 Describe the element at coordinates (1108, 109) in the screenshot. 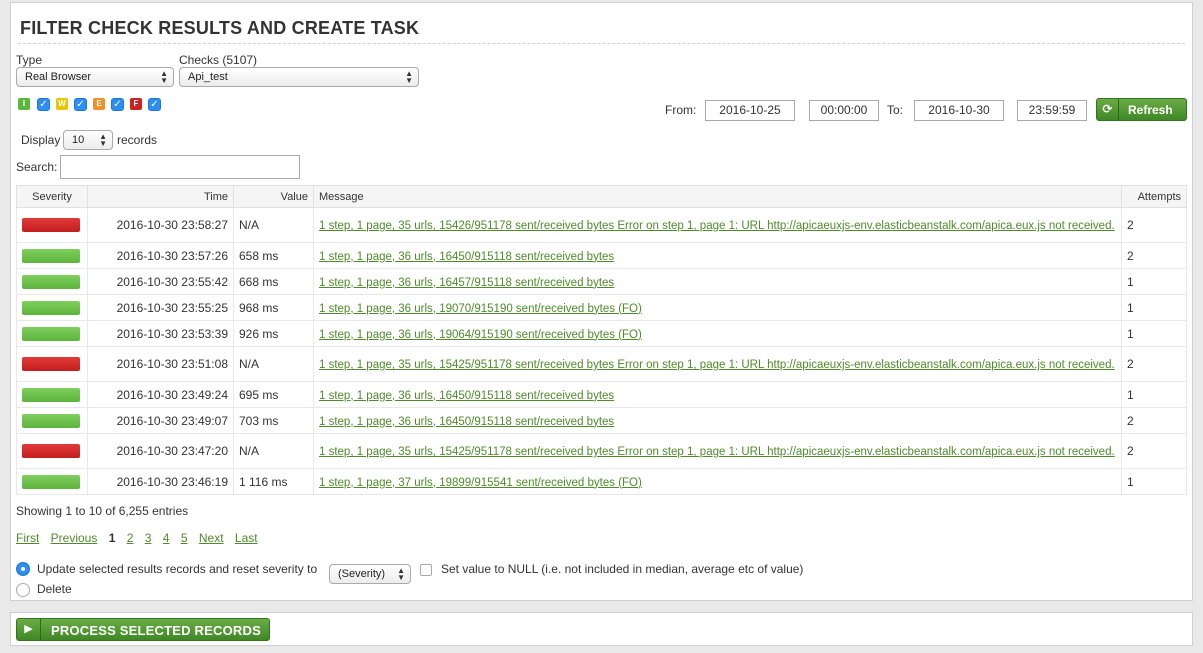

I see `refresh-icon: ⟳` at that location.